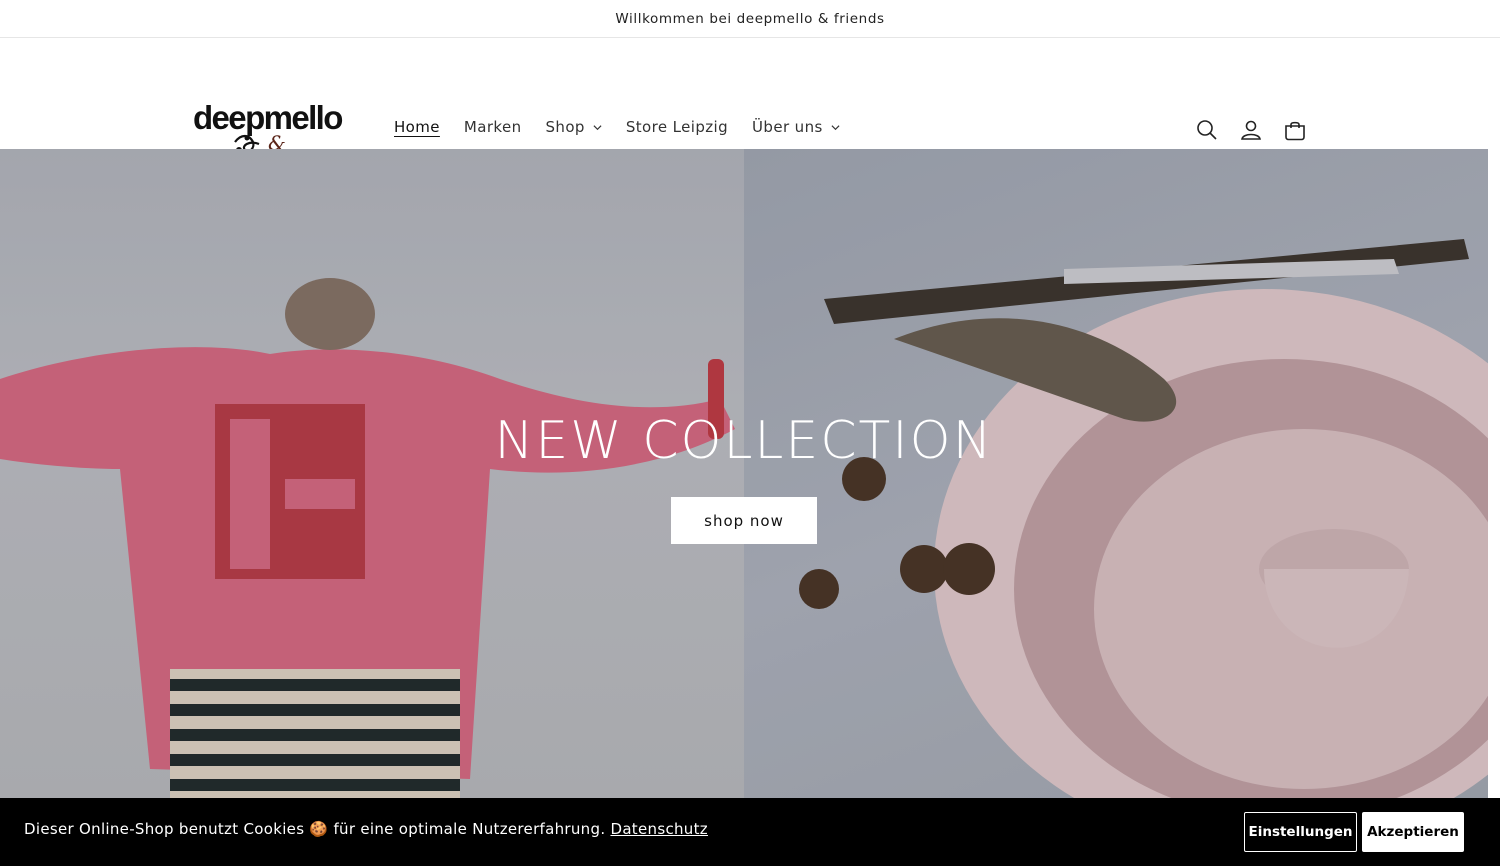  Describe the element at coordinates (469, 829) in the screenshot. I see `cookie-text-after: für eine optimale Nutzererfahrung.` at that location.